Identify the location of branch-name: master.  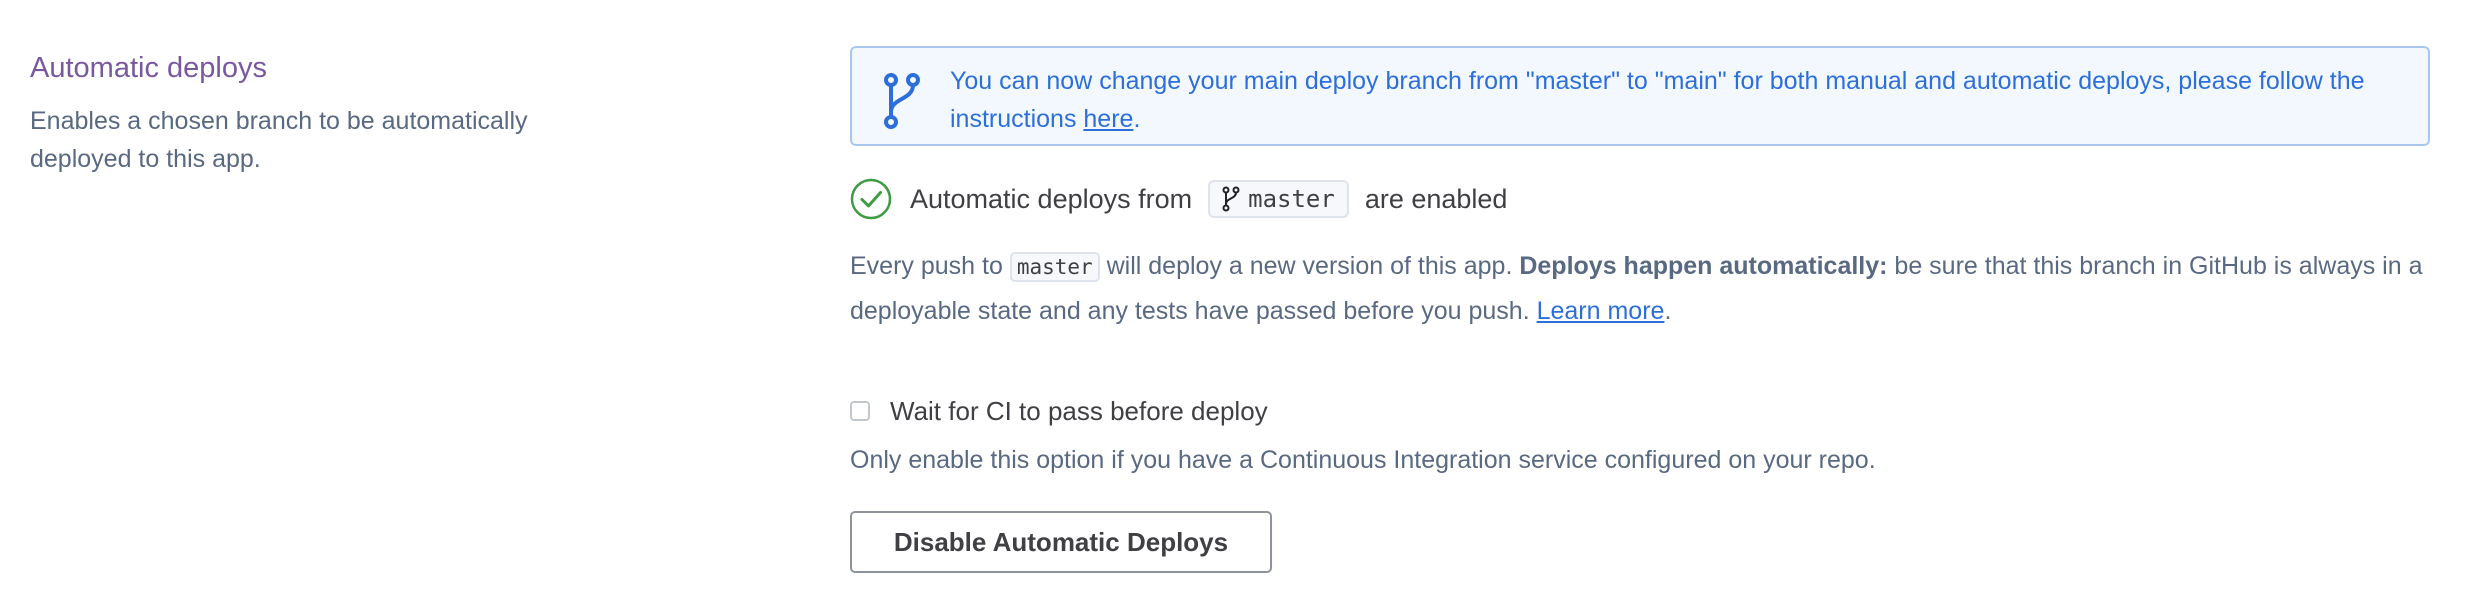
(1291, 199).